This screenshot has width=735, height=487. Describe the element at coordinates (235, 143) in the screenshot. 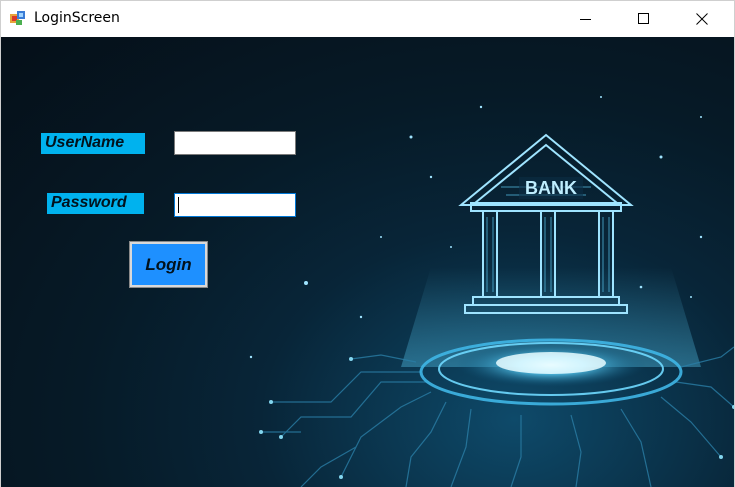

I see `username-input` at that location.